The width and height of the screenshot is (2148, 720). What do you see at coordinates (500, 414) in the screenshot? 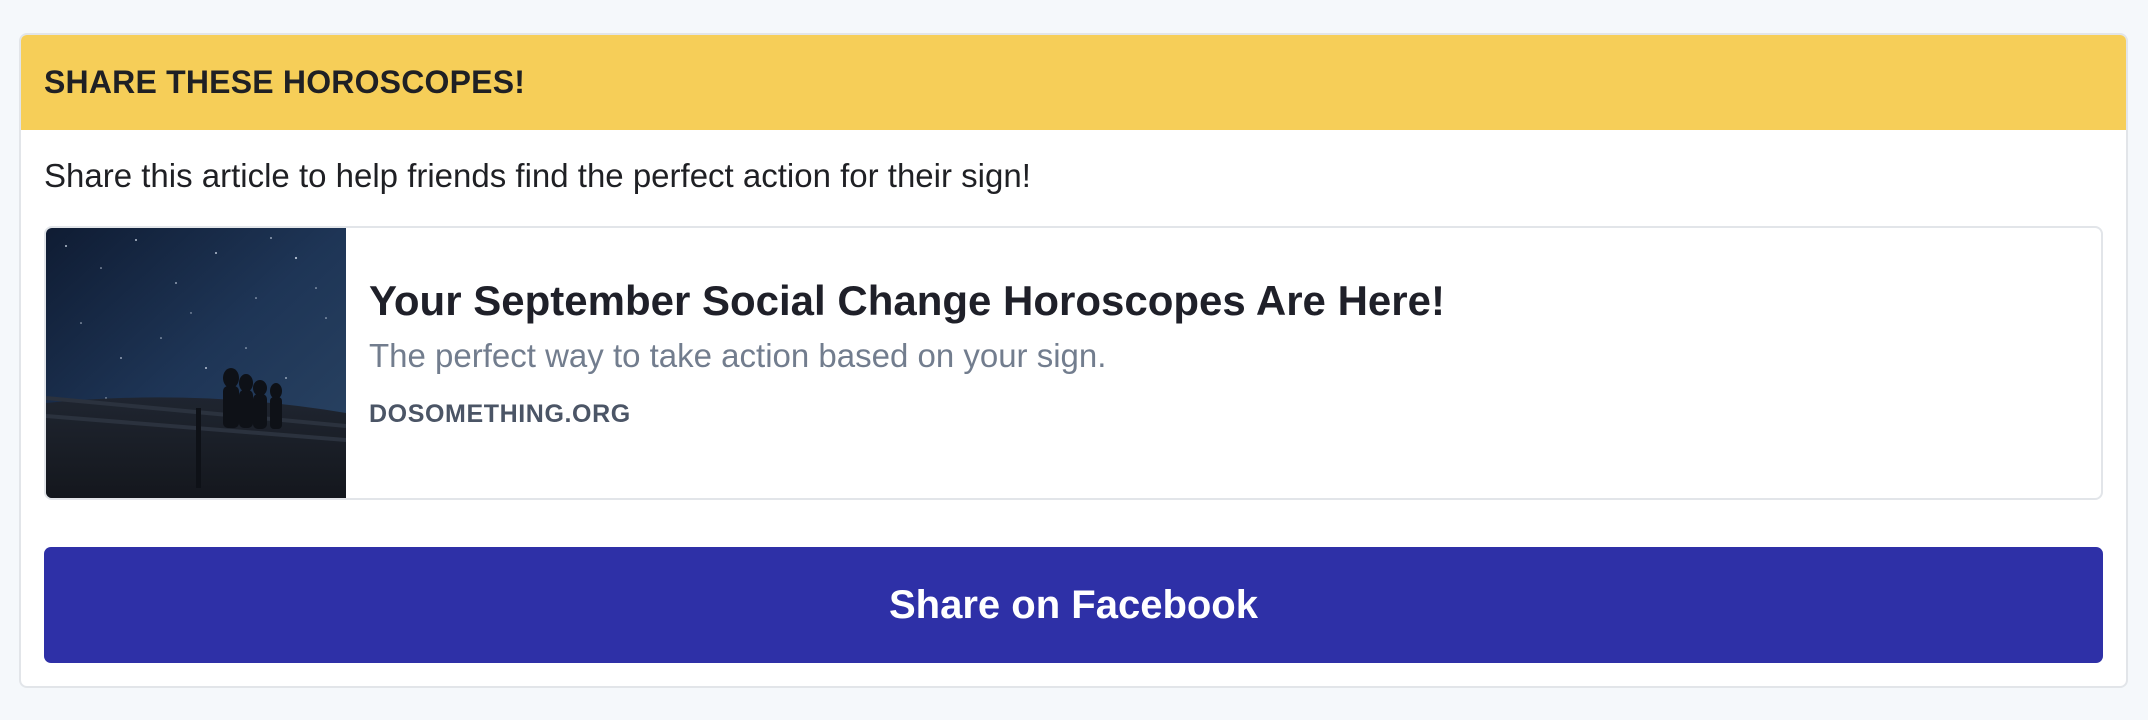
I see `article-domain: DOSOMETHING.ORG` at bounding box center [500, 414].